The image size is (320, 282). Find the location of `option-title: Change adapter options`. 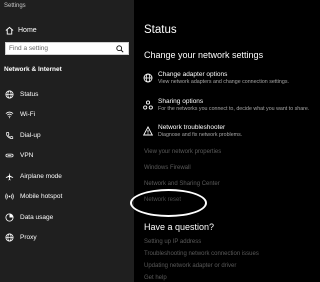

option-title: Change adapter options is located at coordinates (193, 74).